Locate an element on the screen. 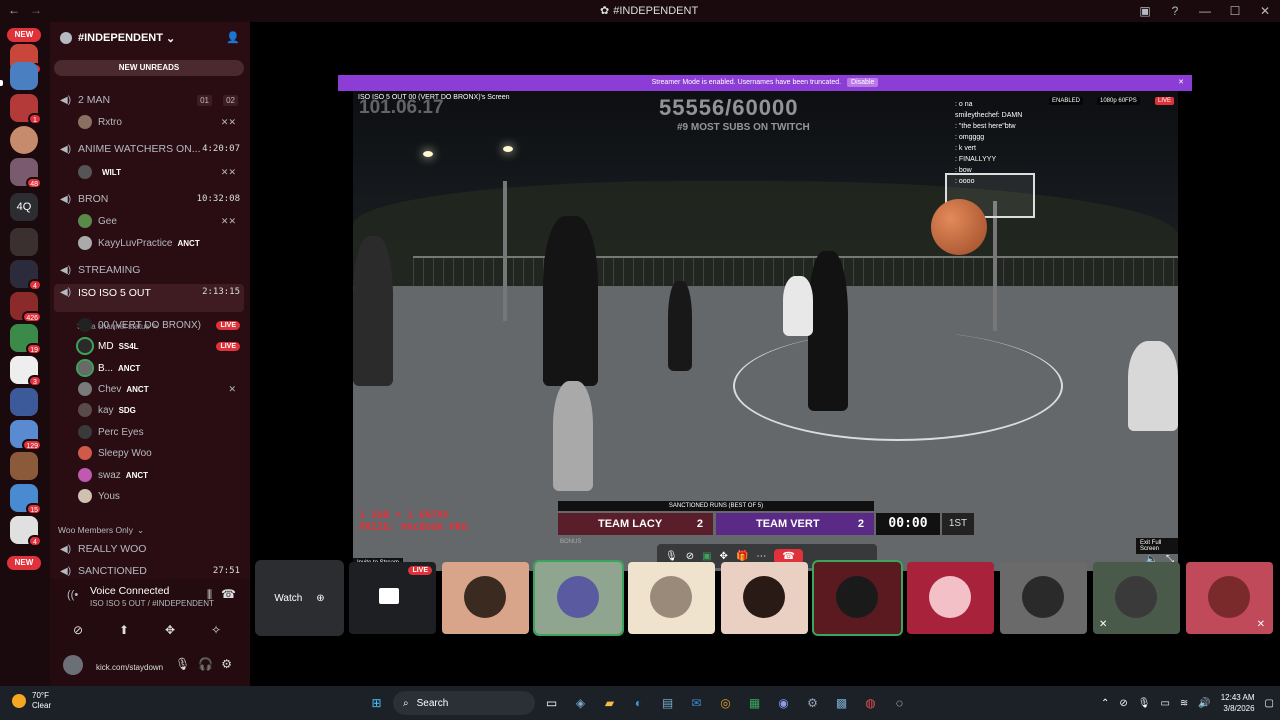 Image resolution: width=1280 pixels, height=720 pixels. steam-icon: ⚙ is located at coordinates (812, 703).